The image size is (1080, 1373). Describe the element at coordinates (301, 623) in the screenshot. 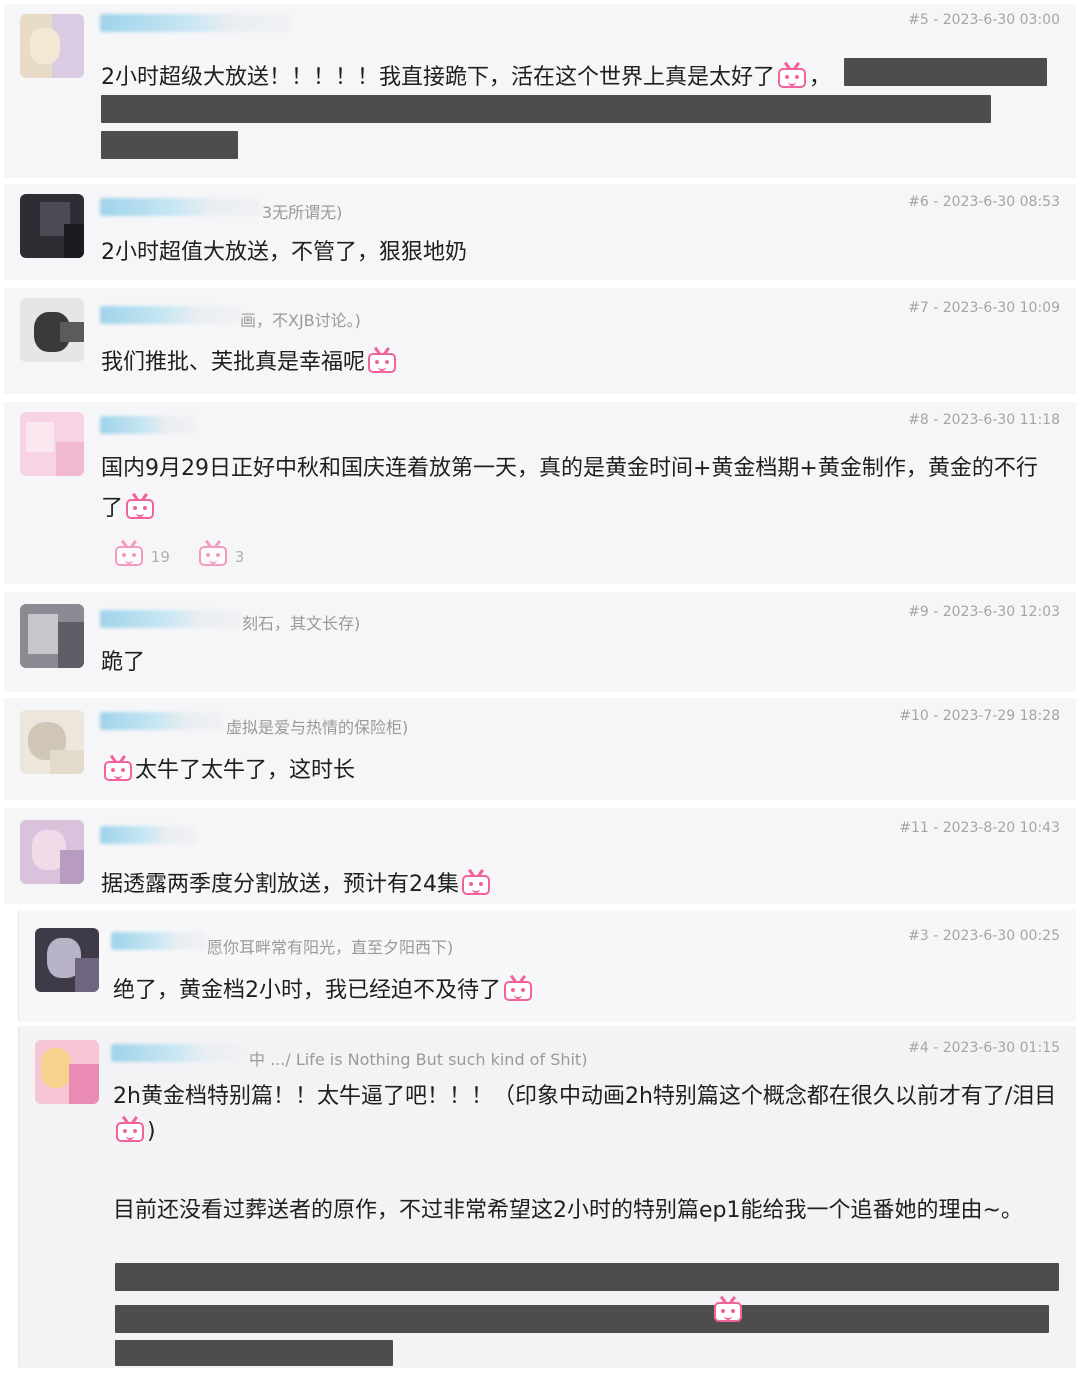

I see `user-signature: 刻石，其文长存)` at that location.